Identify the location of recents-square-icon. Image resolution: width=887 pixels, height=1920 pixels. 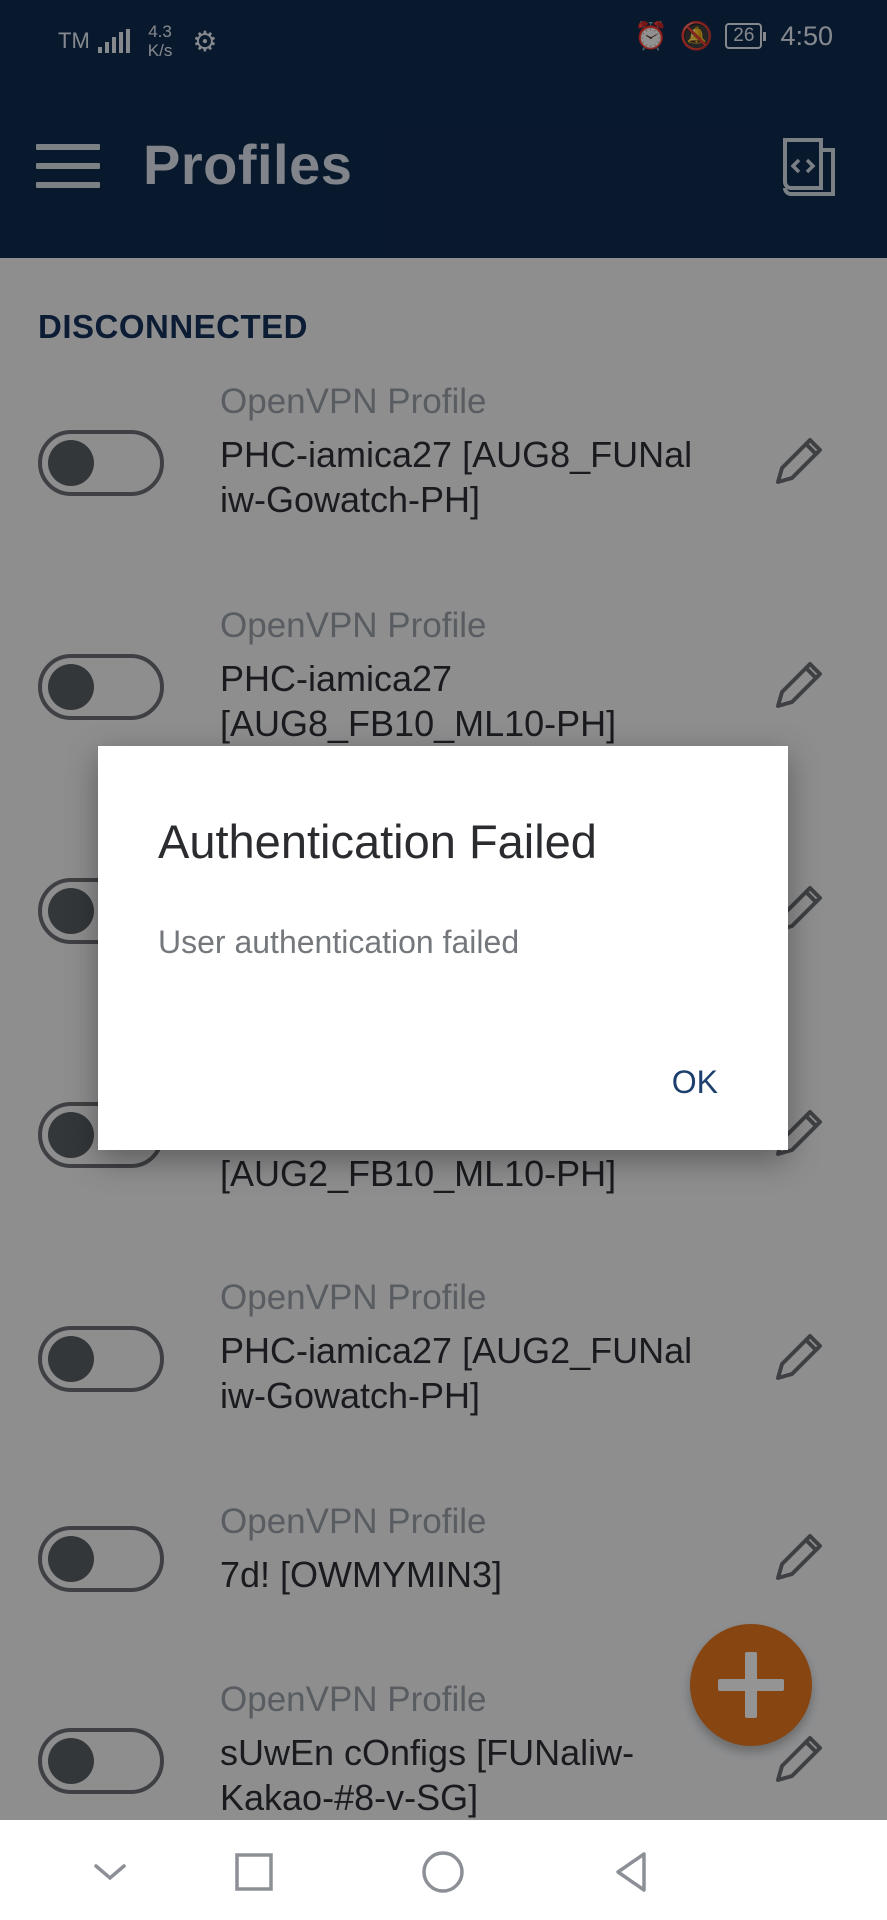
(254, 1872).